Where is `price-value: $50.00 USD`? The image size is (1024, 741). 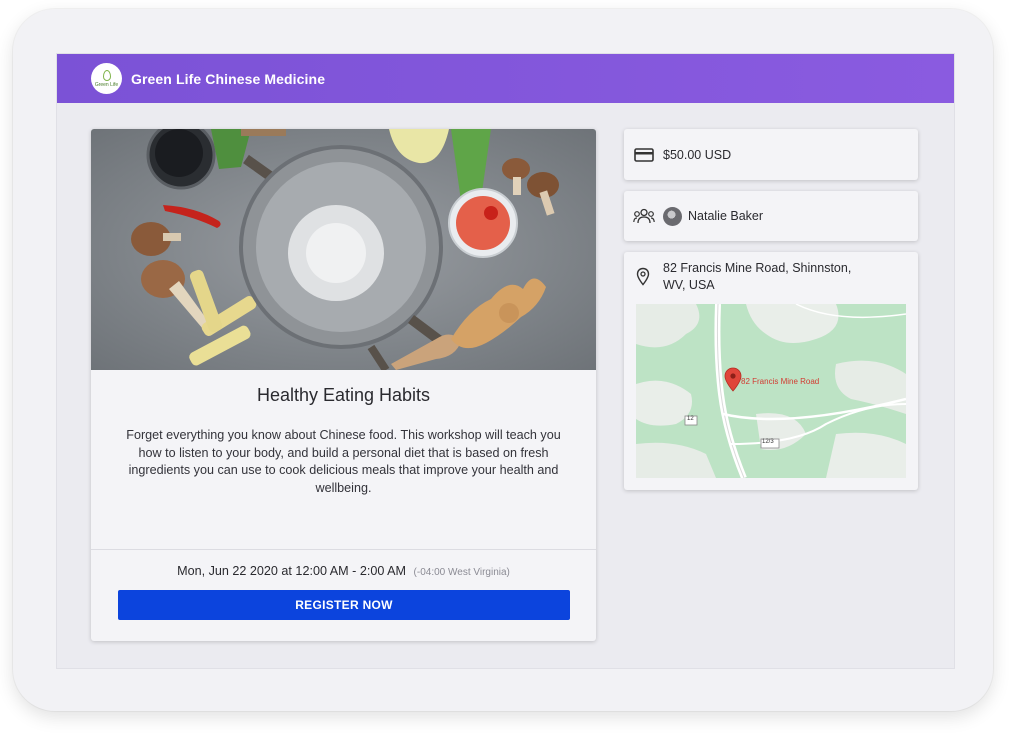 price-value: $50.00 USD is located at coordinates (697, 154).